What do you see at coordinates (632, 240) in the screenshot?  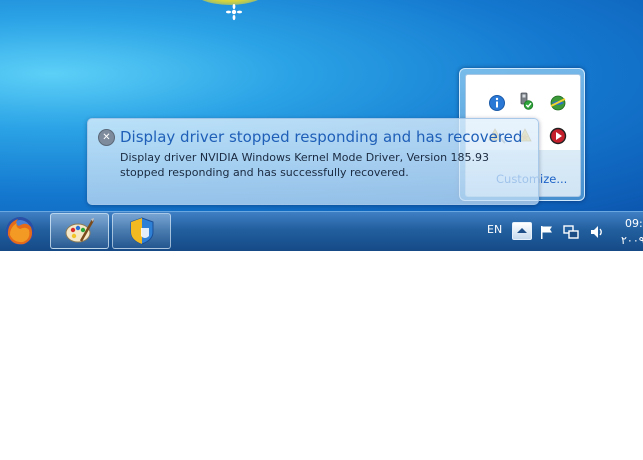 I see `clock-date: ٢٠٠٩` at bounding box center [632, 240].